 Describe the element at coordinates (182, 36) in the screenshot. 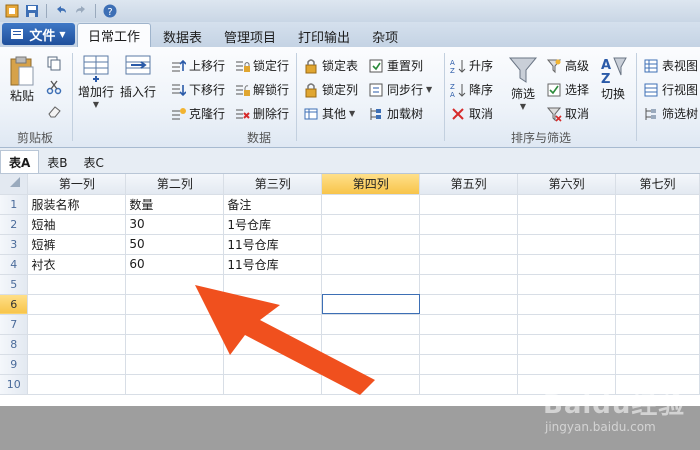

I see `tab-data-table: 数据表` at that location.